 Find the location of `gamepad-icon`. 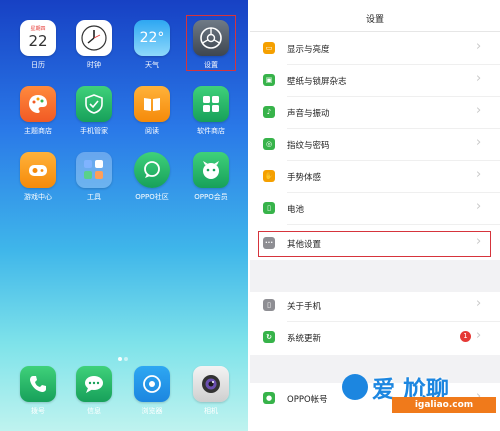

gamepad-icon is located at coordinates (38, 170).